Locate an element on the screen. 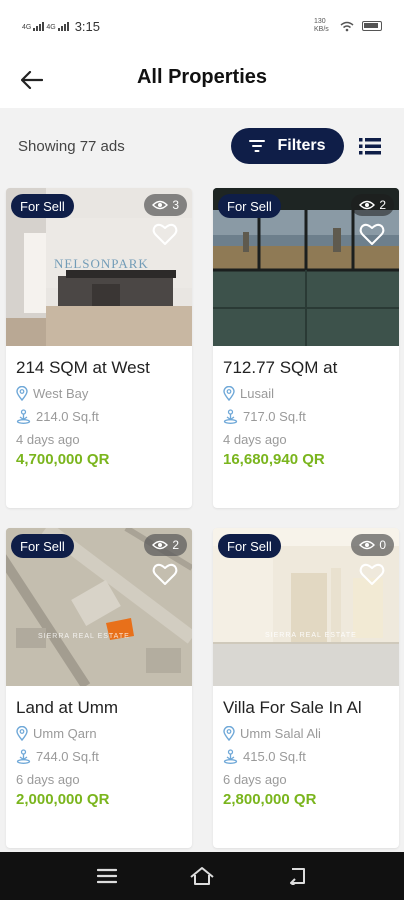 The width and height of the screenshot is (404, 900). listing-title: 214 SQM at West is located at coordinates (83, 367).